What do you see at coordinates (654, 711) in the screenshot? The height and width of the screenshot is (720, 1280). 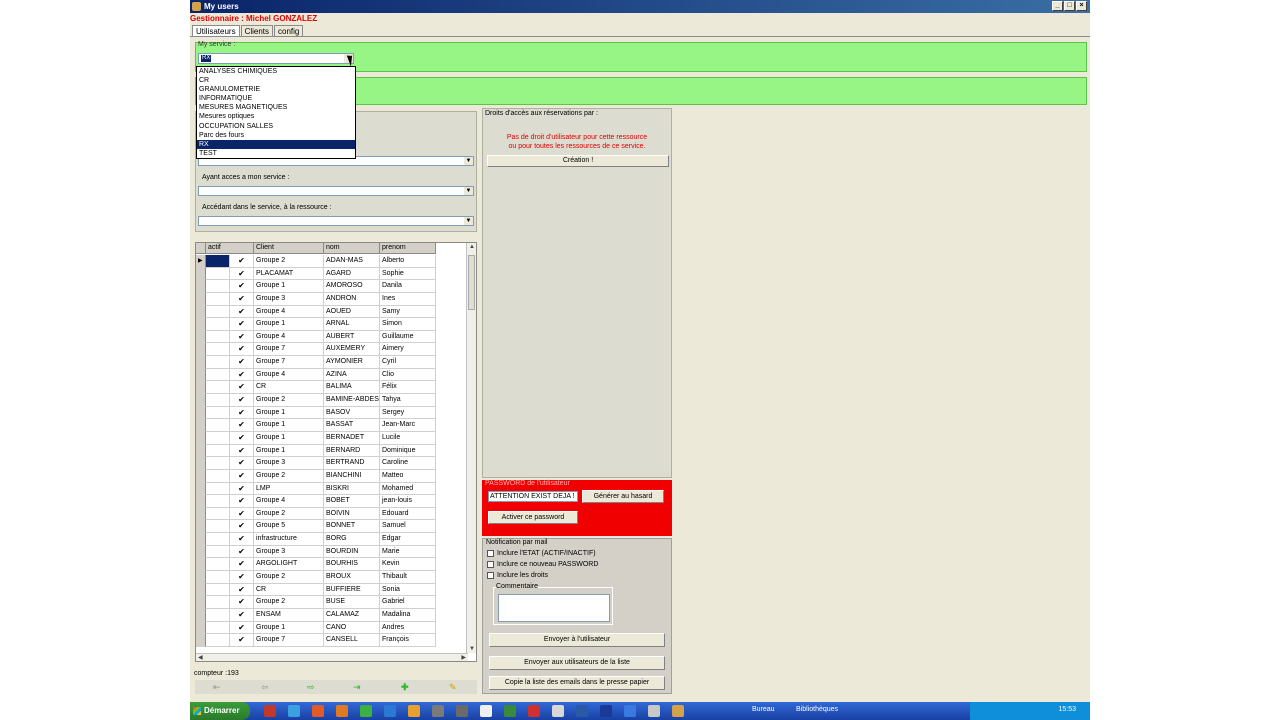 I see `calculator-quicklaunch-icon` at bounding box center [654, 711].